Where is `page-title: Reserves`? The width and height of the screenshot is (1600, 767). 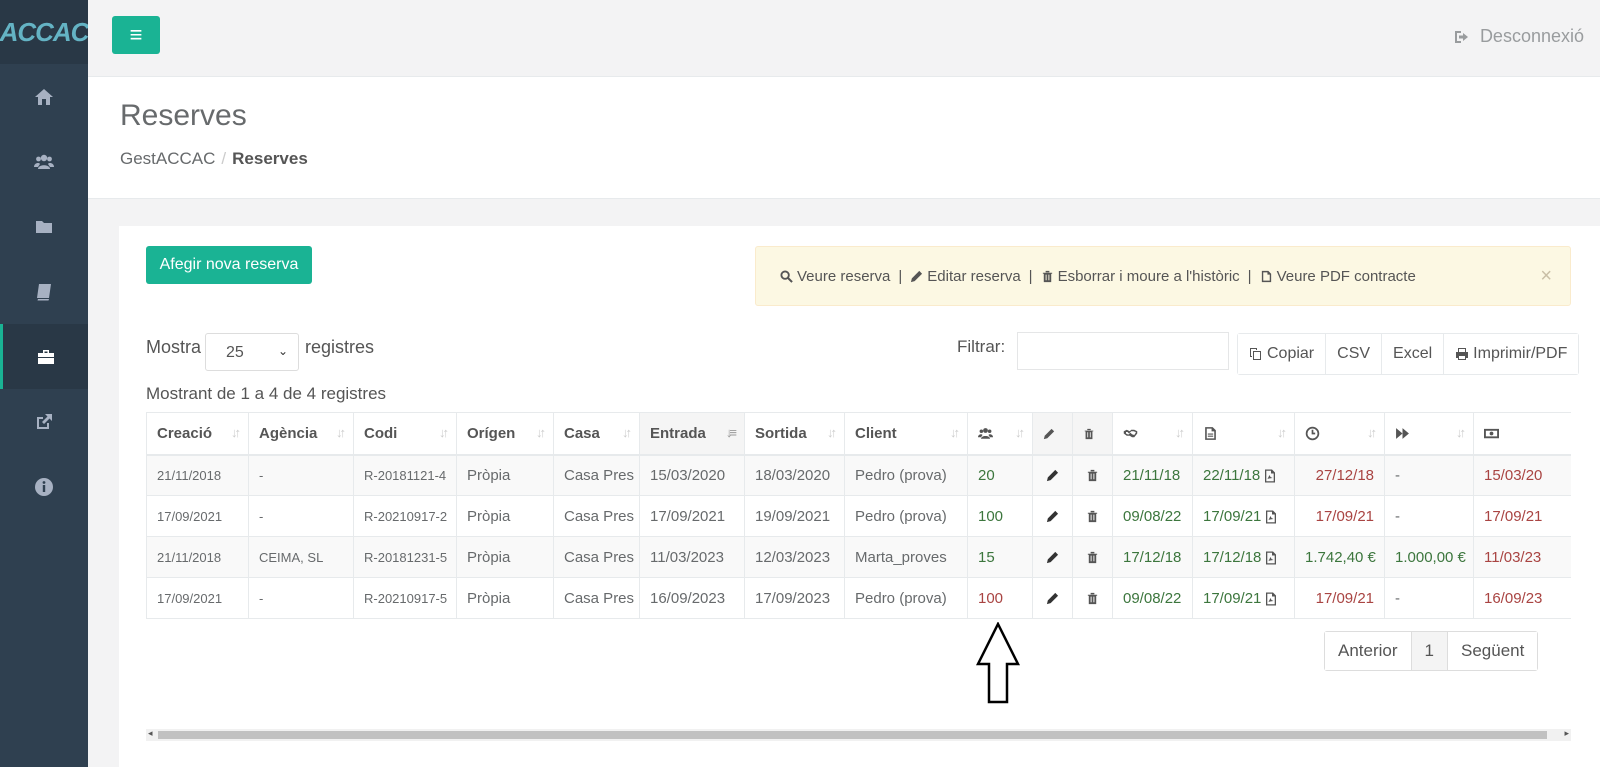
page-title: Reserves is located at coordinates (183, 115).